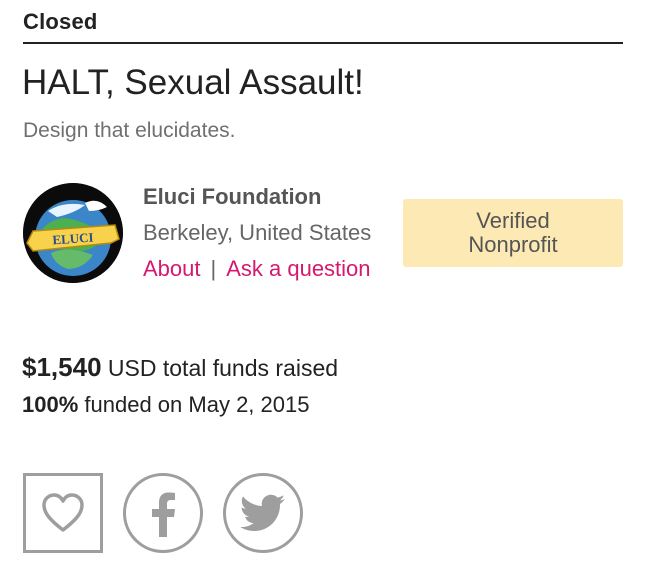 Image resolution: width=652 pixels, height=583 pixels. What do you see at coordinates (50, 404) in the screenshot?
I see `funded-percent: 100%` at bounding box center [50, 404].